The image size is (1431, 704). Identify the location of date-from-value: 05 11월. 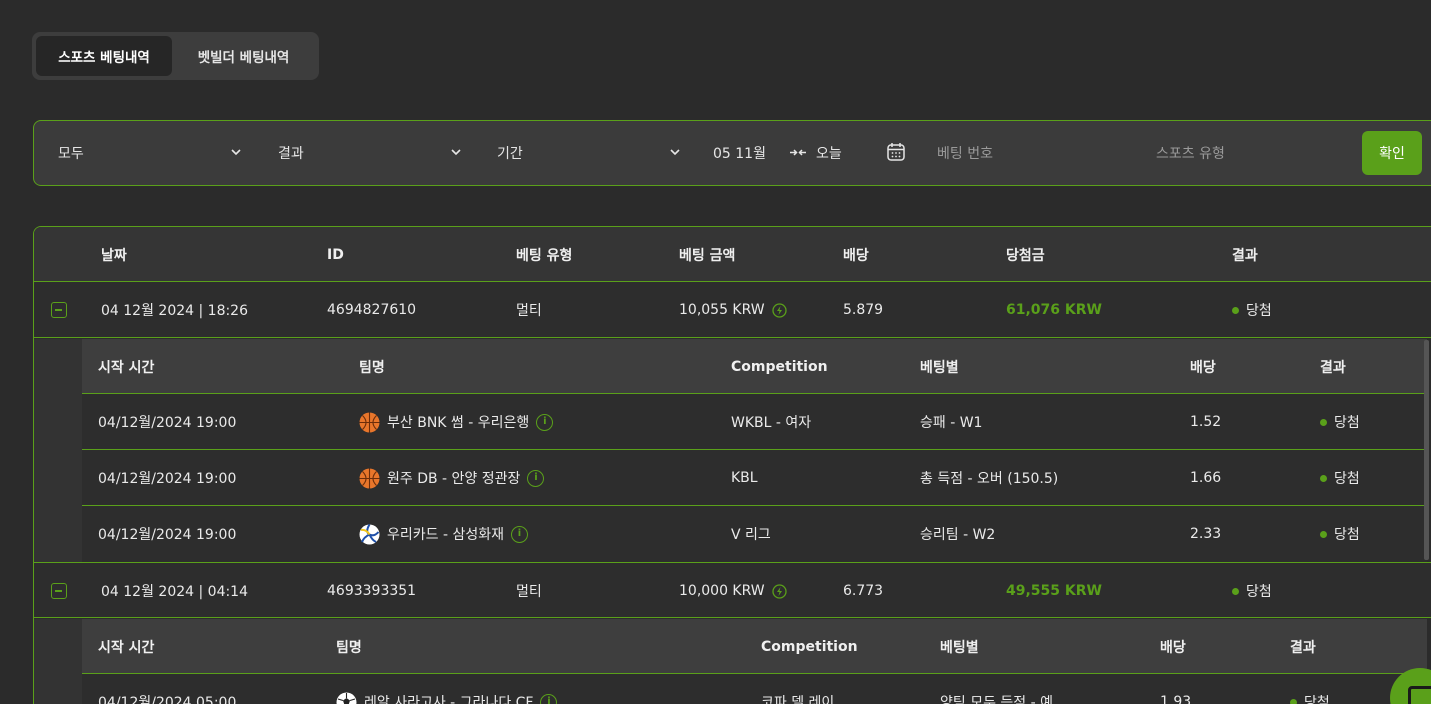
(739, 154).